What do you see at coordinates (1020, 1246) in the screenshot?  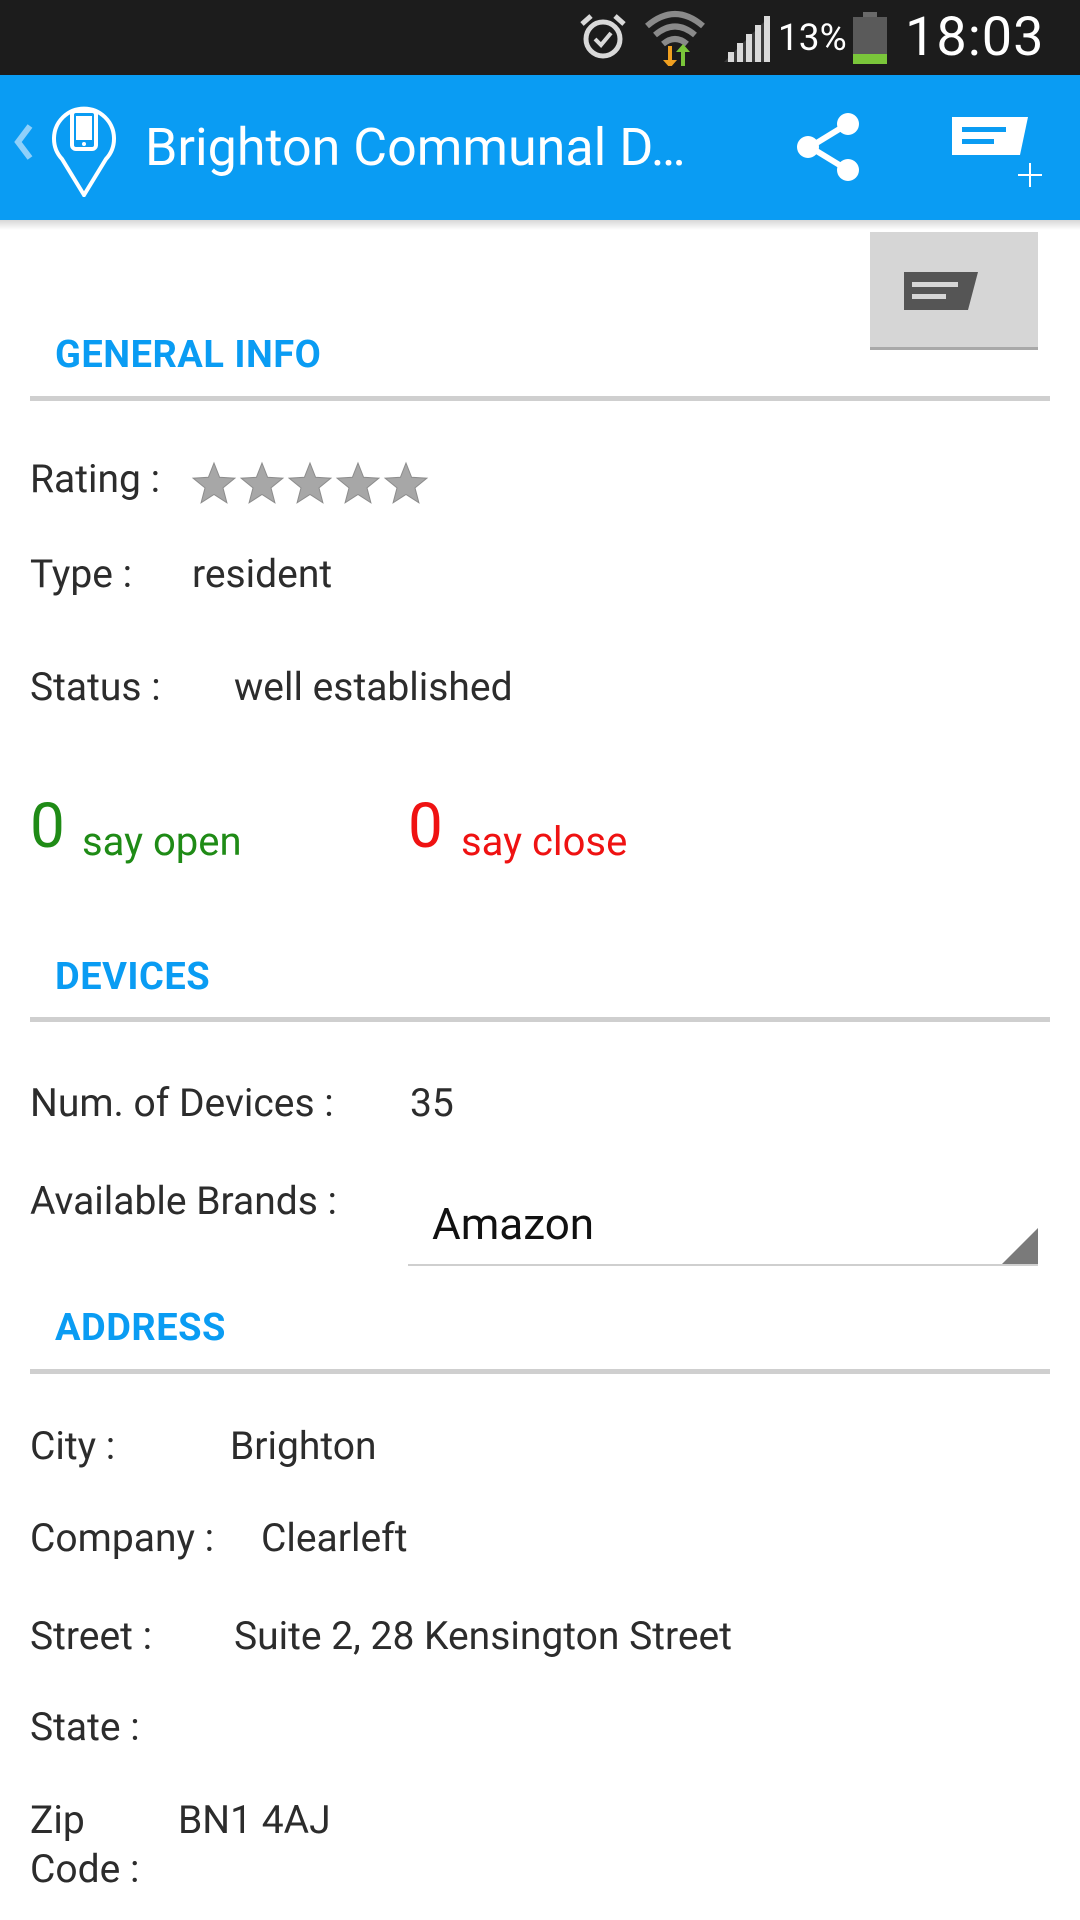 I see `dropdown-arrow-icon` at bounding box center [1020, 1246].